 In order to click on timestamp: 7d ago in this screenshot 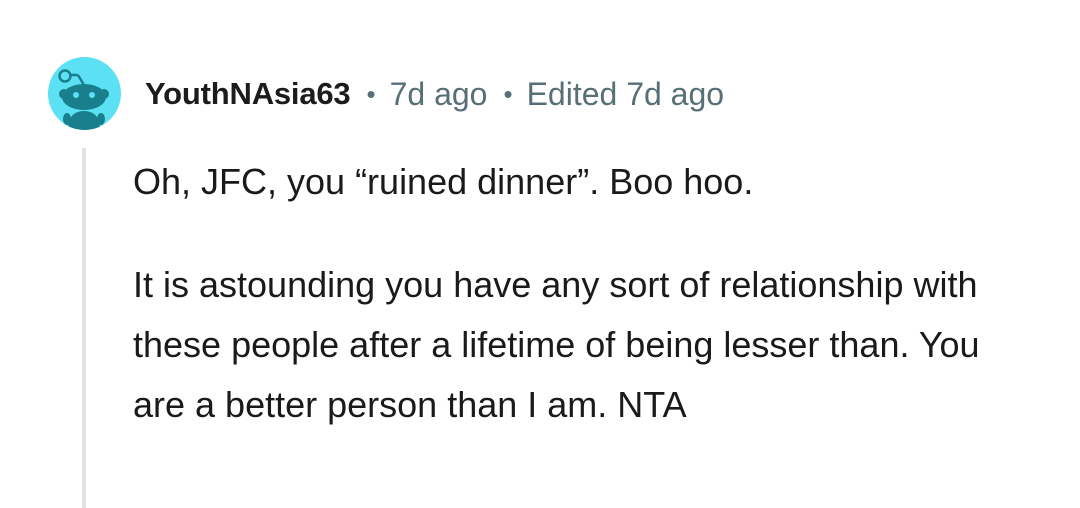, I will do `click(439, 94)`.